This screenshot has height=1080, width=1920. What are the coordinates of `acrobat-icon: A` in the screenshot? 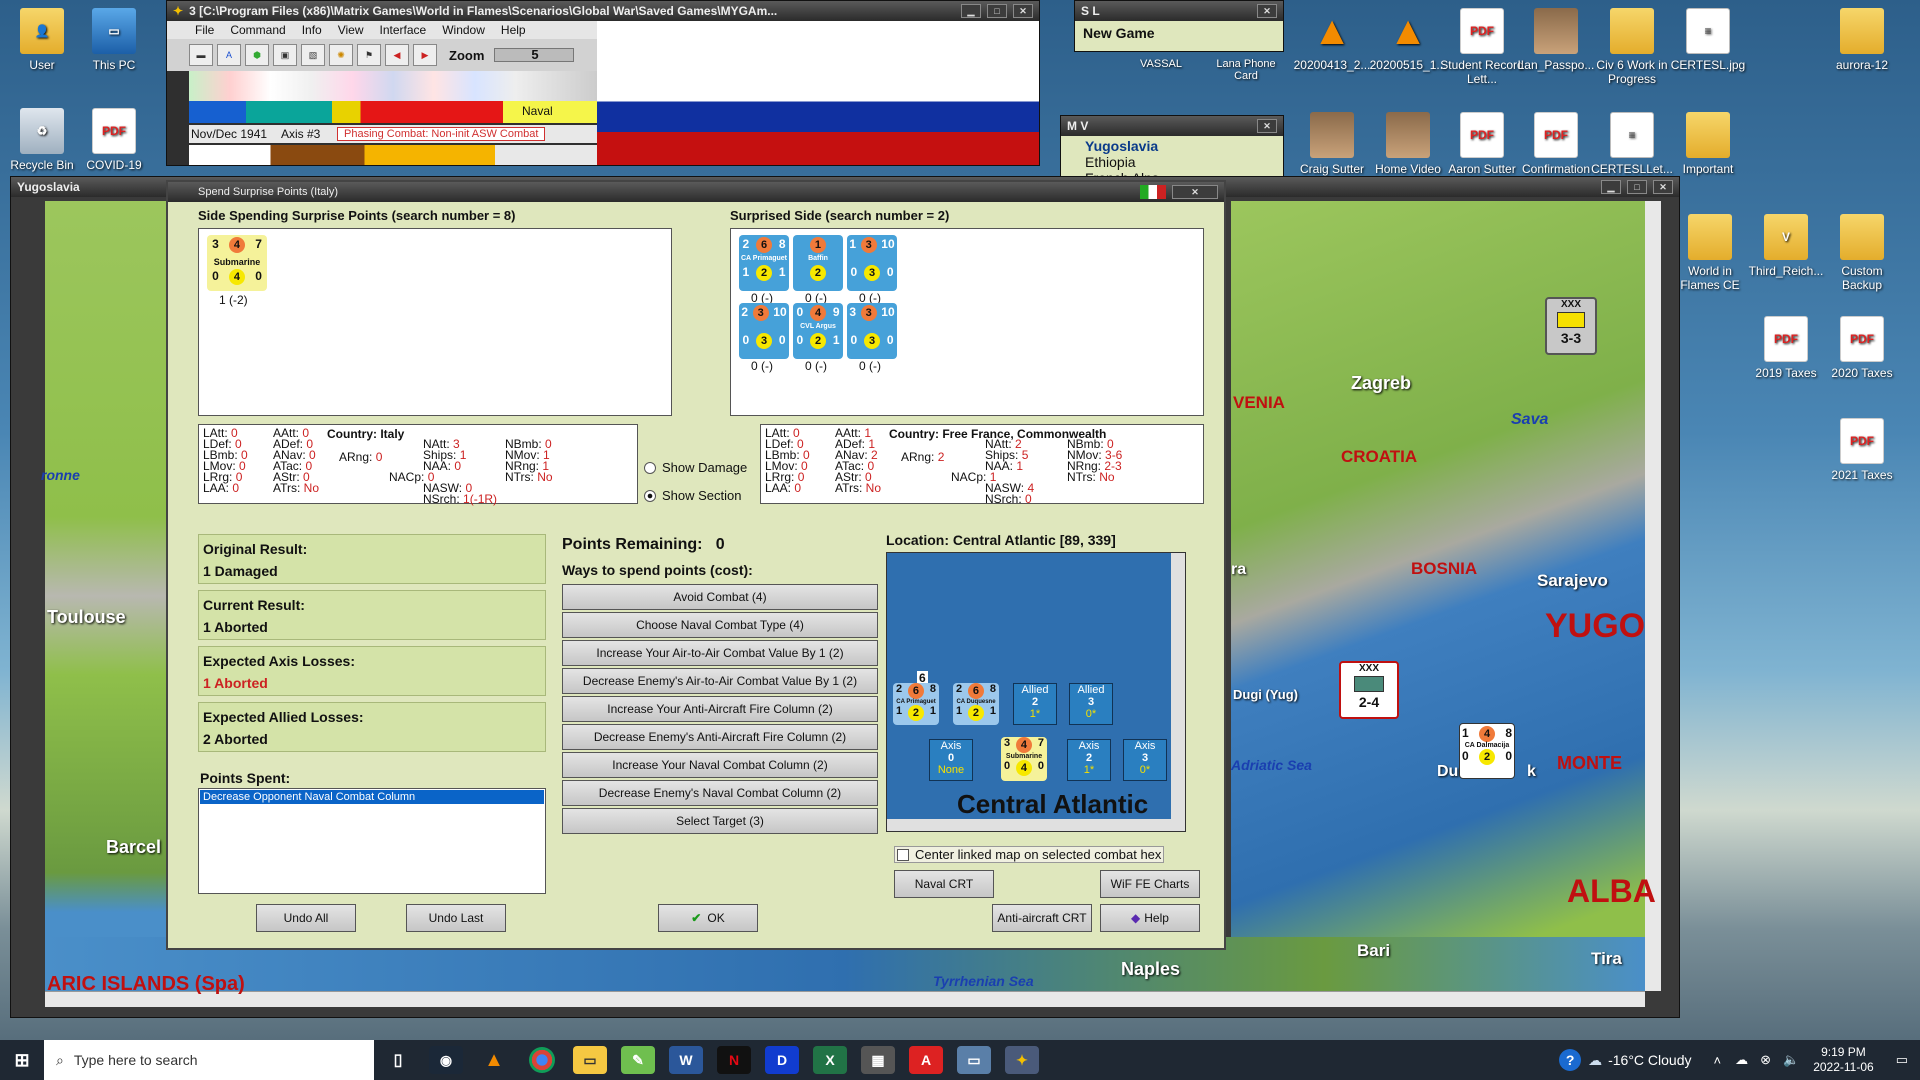 It's located at (926, 1060).